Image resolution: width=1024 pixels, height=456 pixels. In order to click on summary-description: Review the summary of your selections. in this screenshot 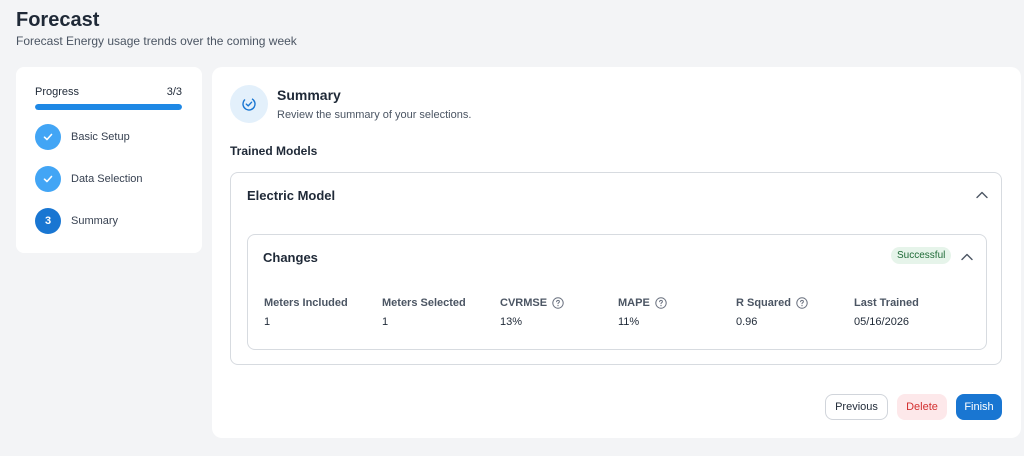, I will do `click(374, 115)`.